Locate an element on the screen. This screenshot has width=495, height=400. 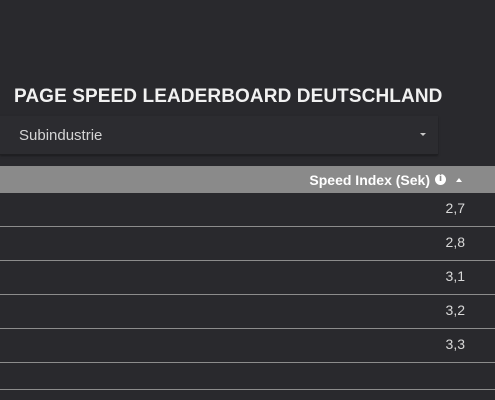
info-icon: i is located at coordinates (440, 179).